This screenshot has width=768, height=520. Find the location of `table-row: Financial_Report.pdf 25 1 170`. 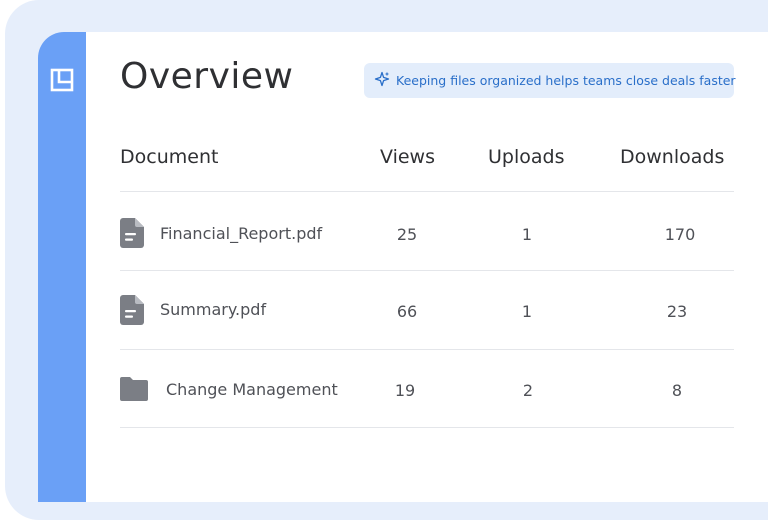

table-row: Financial_Report.pdf 25 1 170 is located at coordinates (427, 231).